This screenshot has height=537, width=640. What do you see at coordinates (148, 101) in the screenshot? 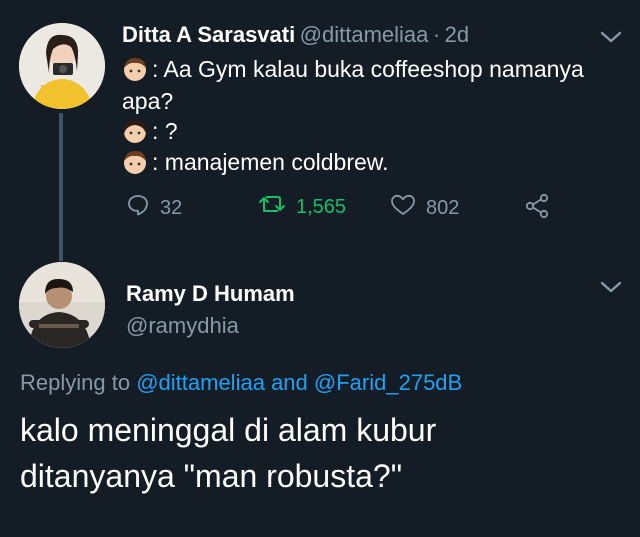
I see `tweet-line-2: apa?` at bounding box center [148, 101].